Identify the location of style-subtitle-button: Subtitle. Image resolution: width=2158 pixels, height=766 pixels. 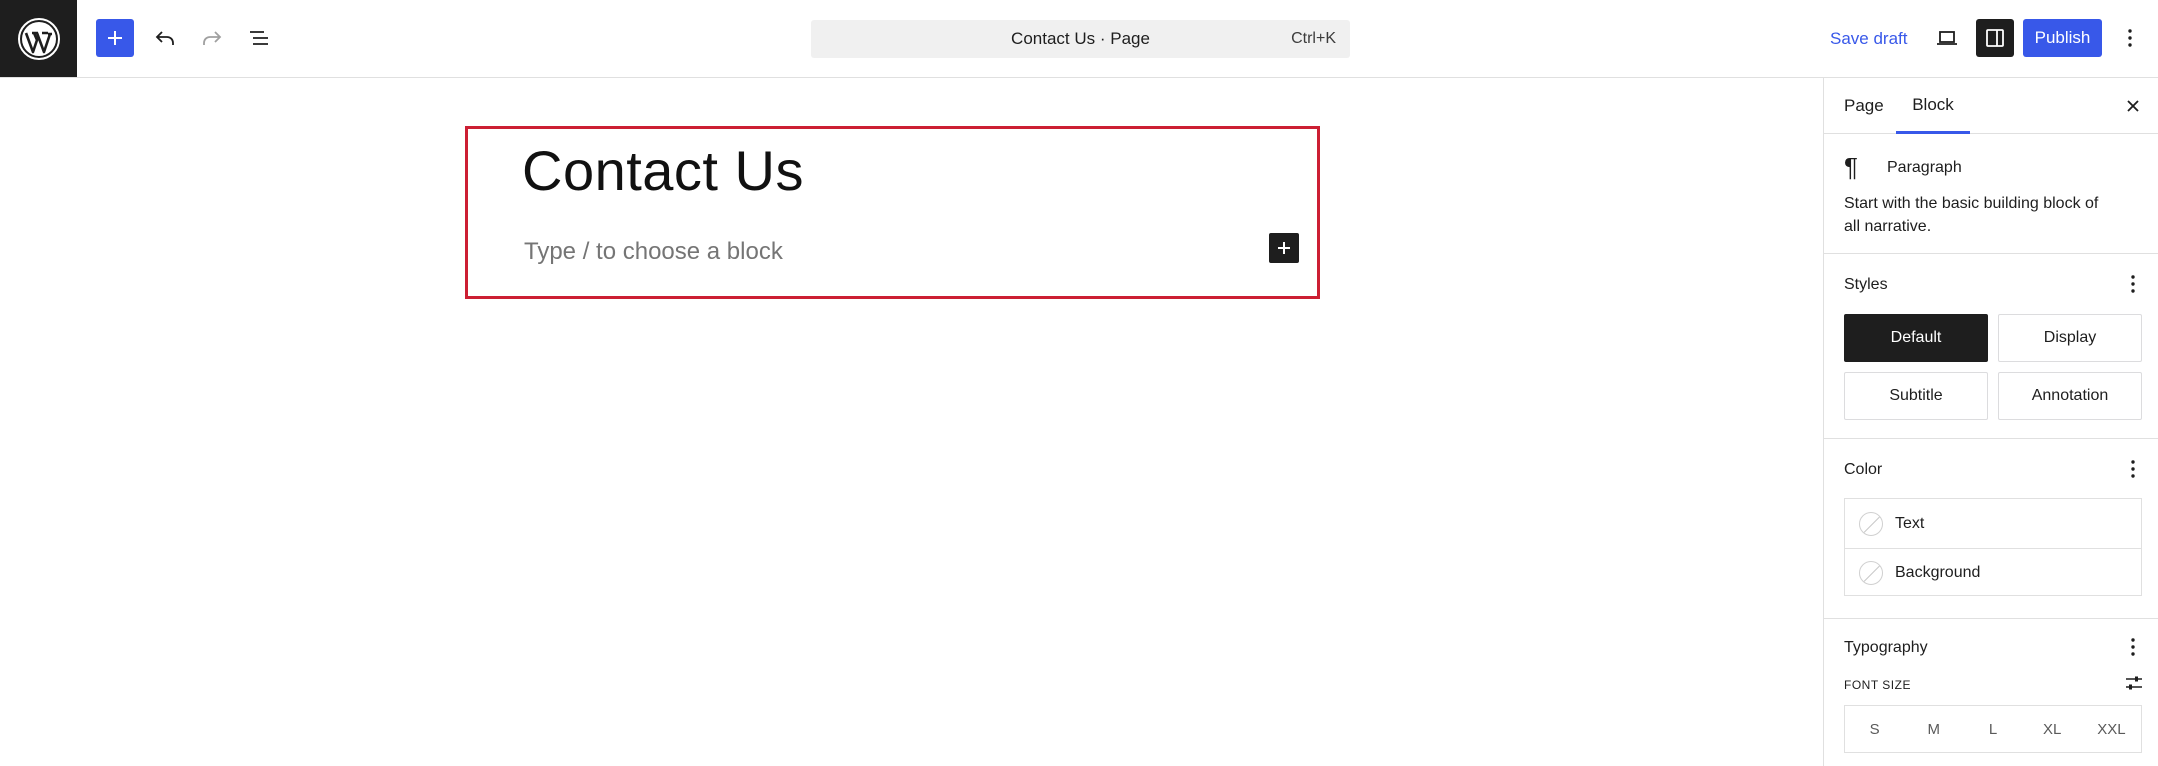
(1916, 396).